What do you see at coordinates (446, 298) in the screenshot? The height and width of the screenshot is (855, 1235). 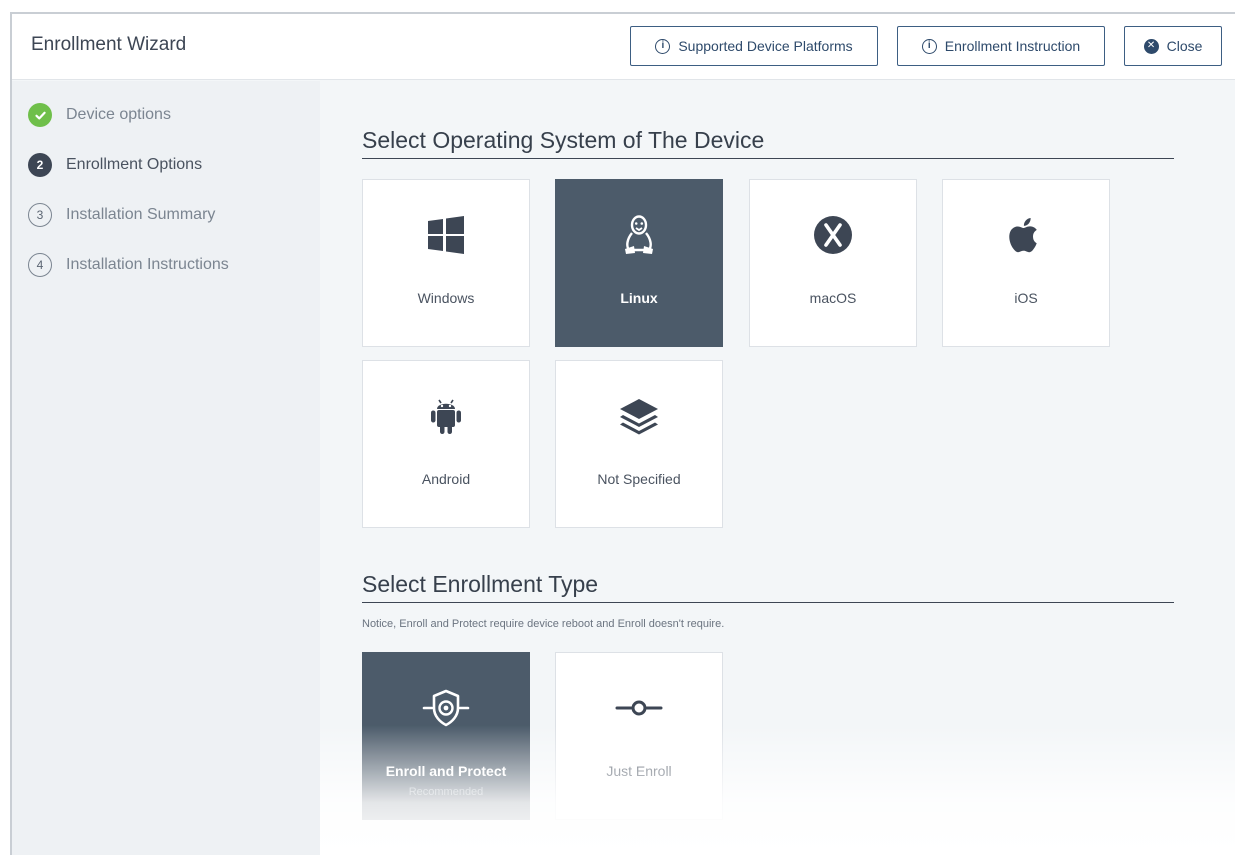 I see `os-option-label: Windows` at bounding box center [446, 298].